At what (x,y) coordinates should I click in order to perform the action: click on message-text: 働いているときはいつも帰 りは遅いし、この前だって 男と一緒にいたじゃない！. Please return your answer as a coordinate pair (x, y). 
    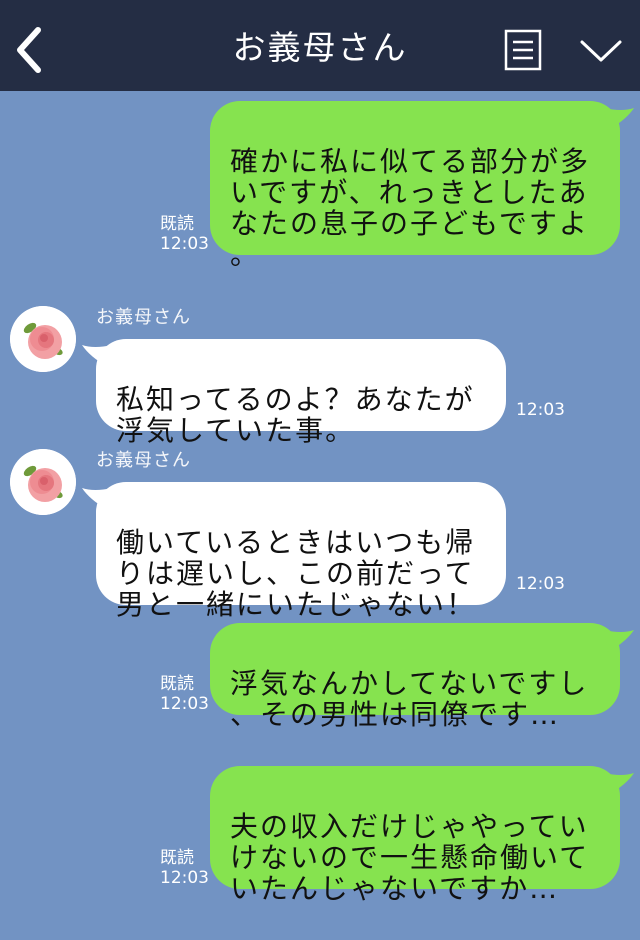
    Looking at the image, I should click on (296, 573).